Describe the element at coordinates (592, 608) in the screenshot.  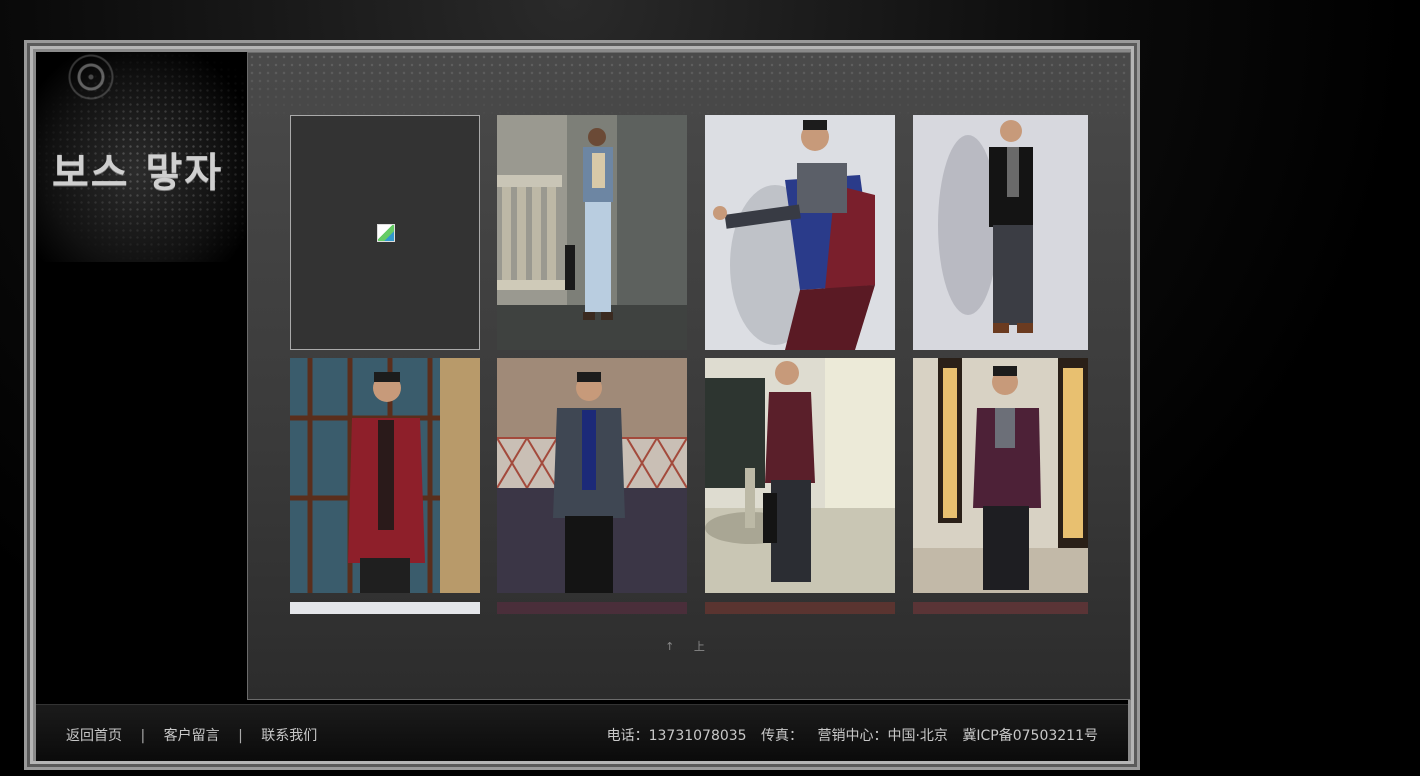
I see `photo-tile-10-partial` at that location.